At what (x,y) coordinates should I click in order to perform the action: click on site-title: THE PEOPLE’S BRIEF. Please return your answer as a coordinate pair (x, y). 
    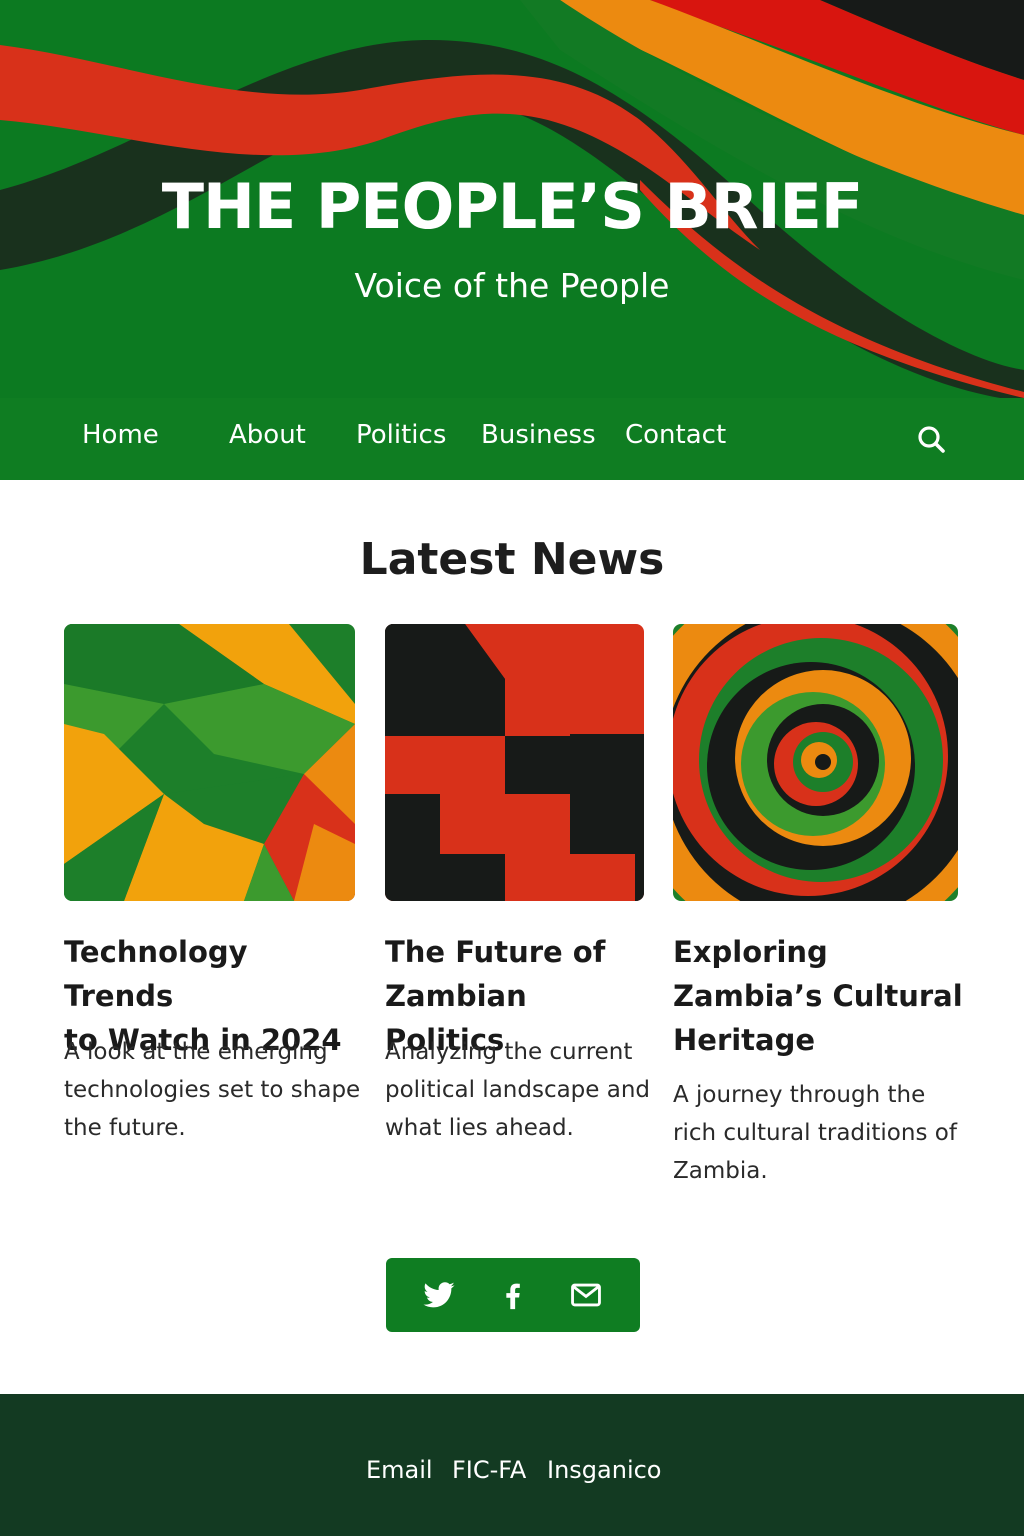
    Looking at the image, I should click on (512, 206).